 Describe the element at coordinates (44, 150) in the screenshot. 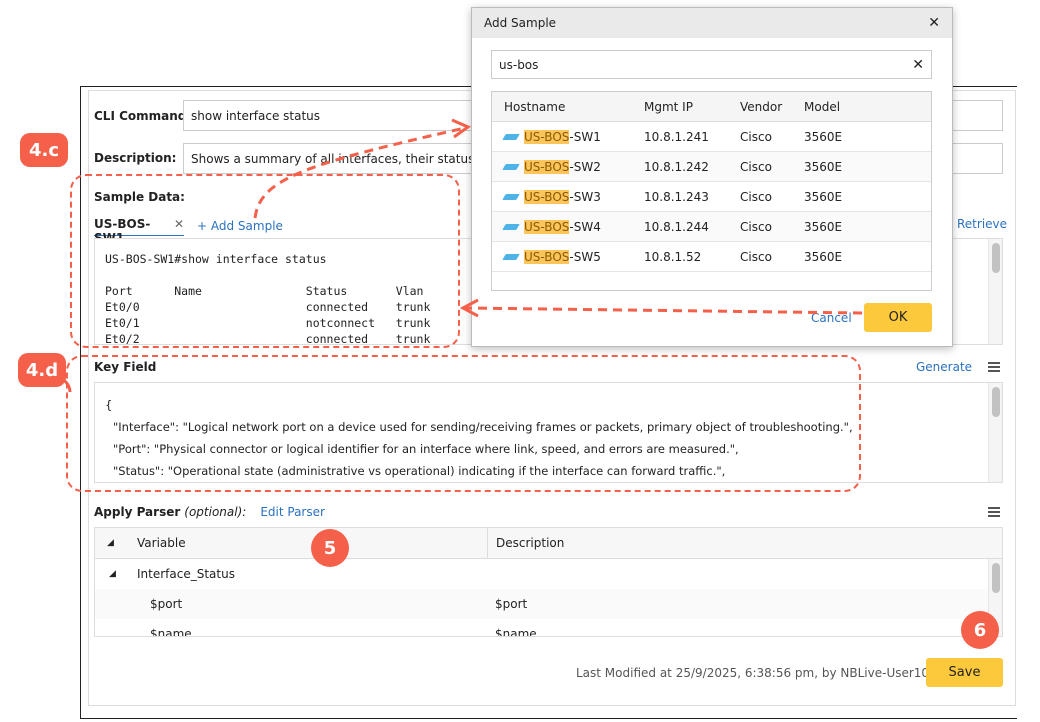

I see `annotation-badge-4c: 4.c` at that location.